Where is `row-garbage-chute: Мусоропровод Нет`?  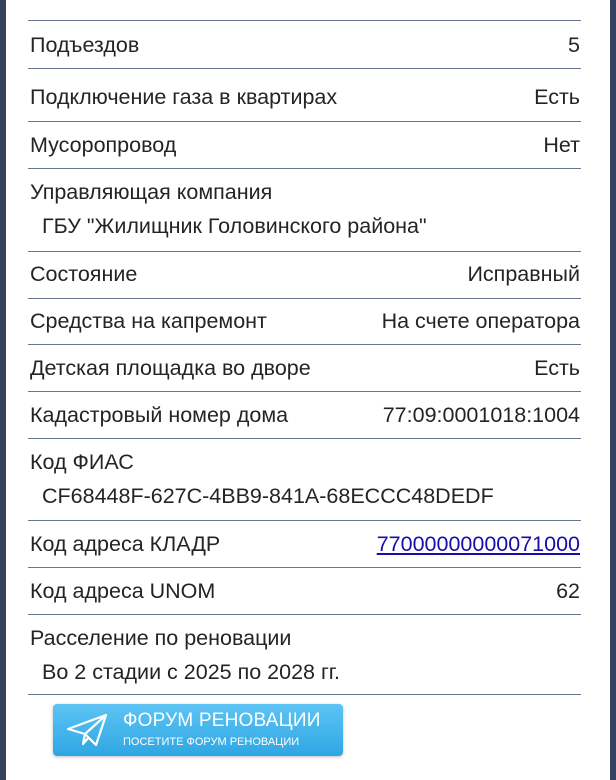 row-garbage-chute: Мусоропровод Нет is located at coordinates (304, 144).